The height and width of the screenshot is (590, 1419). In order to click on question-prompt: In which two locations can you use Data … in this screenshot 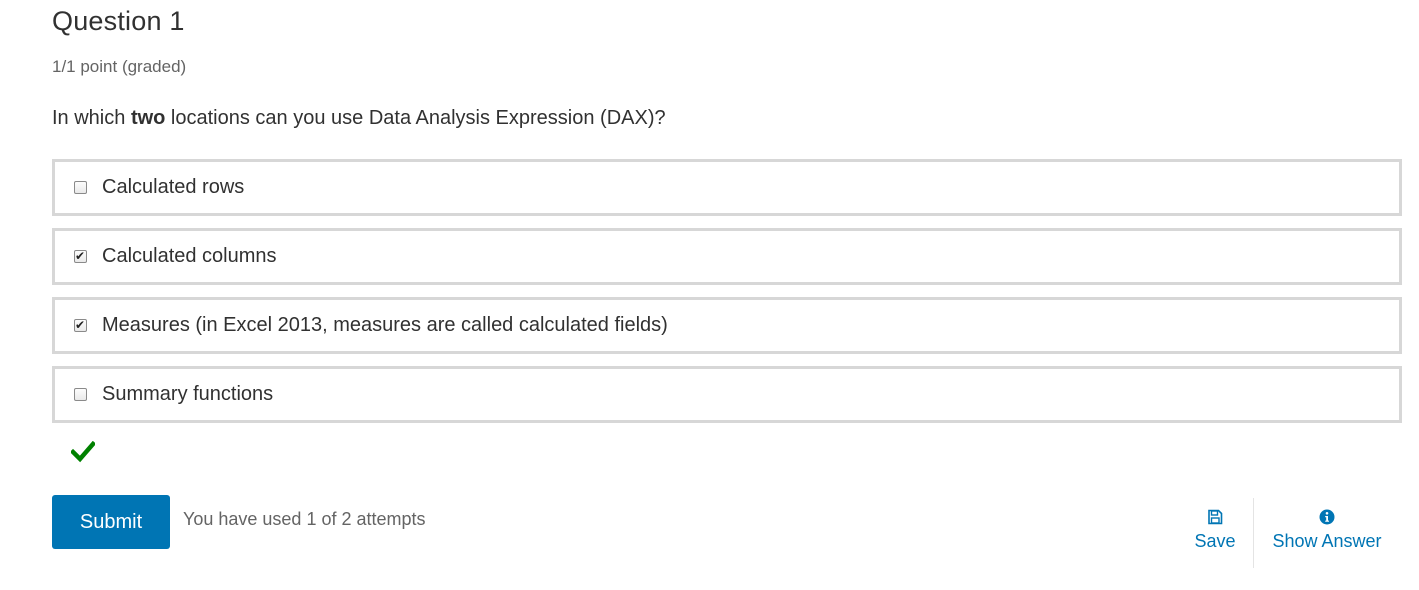, I will do `click(359, 118)`.